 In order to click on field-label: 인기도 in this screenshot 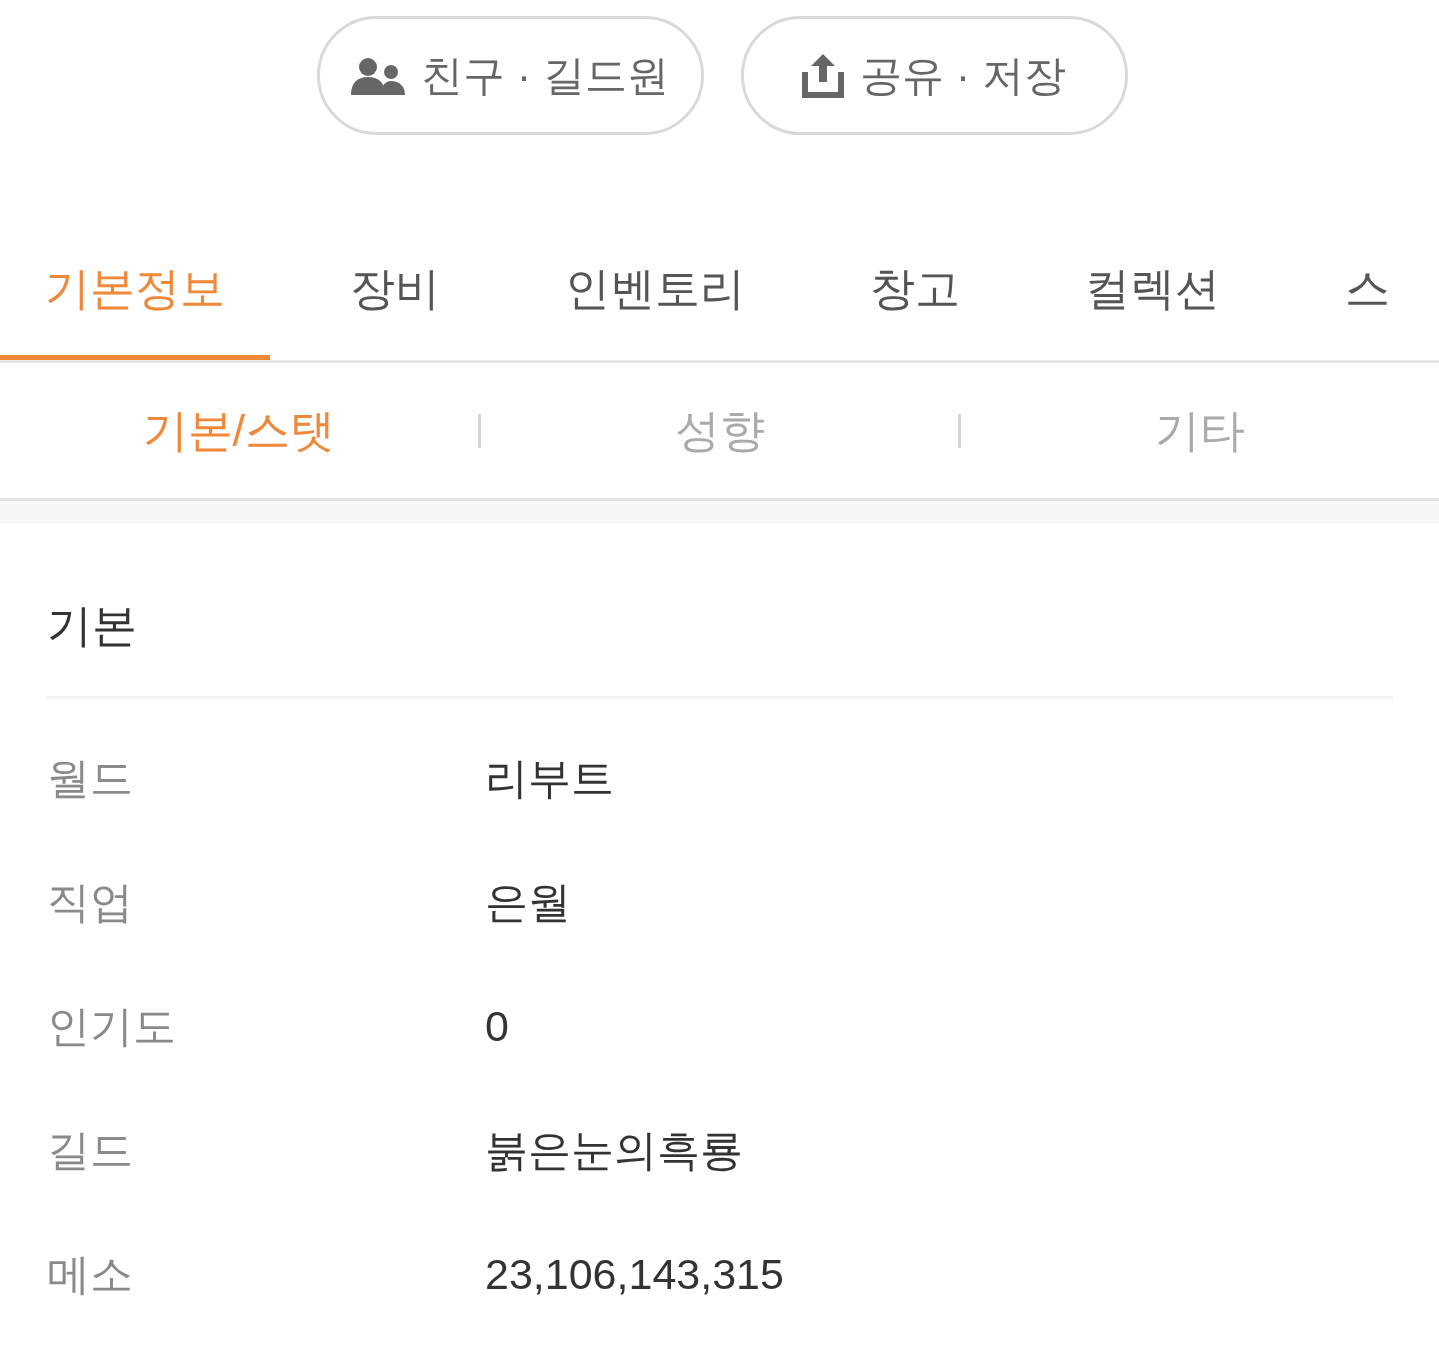, I will do `click(112, 1026)`.